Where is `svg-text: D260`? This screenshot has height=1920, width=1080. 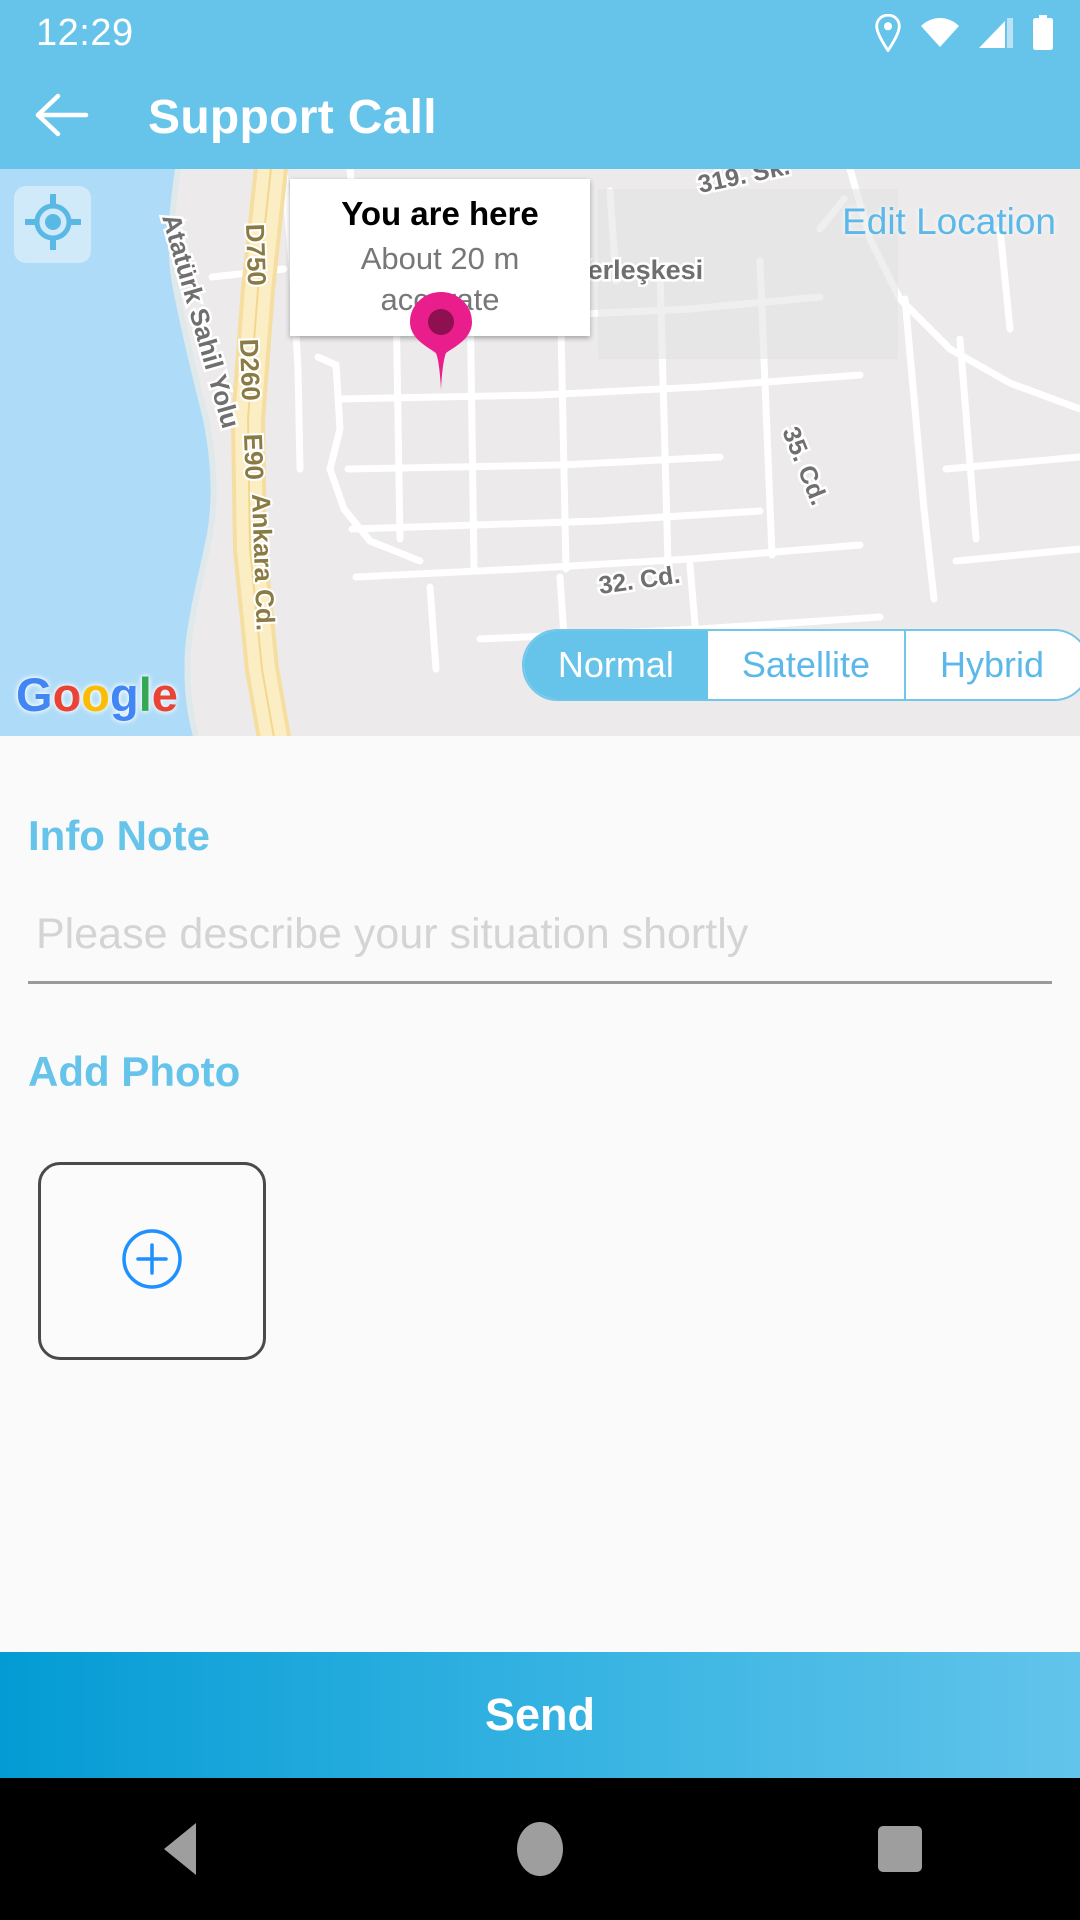
svg-text: D260 is located at coordinates (250, 369).